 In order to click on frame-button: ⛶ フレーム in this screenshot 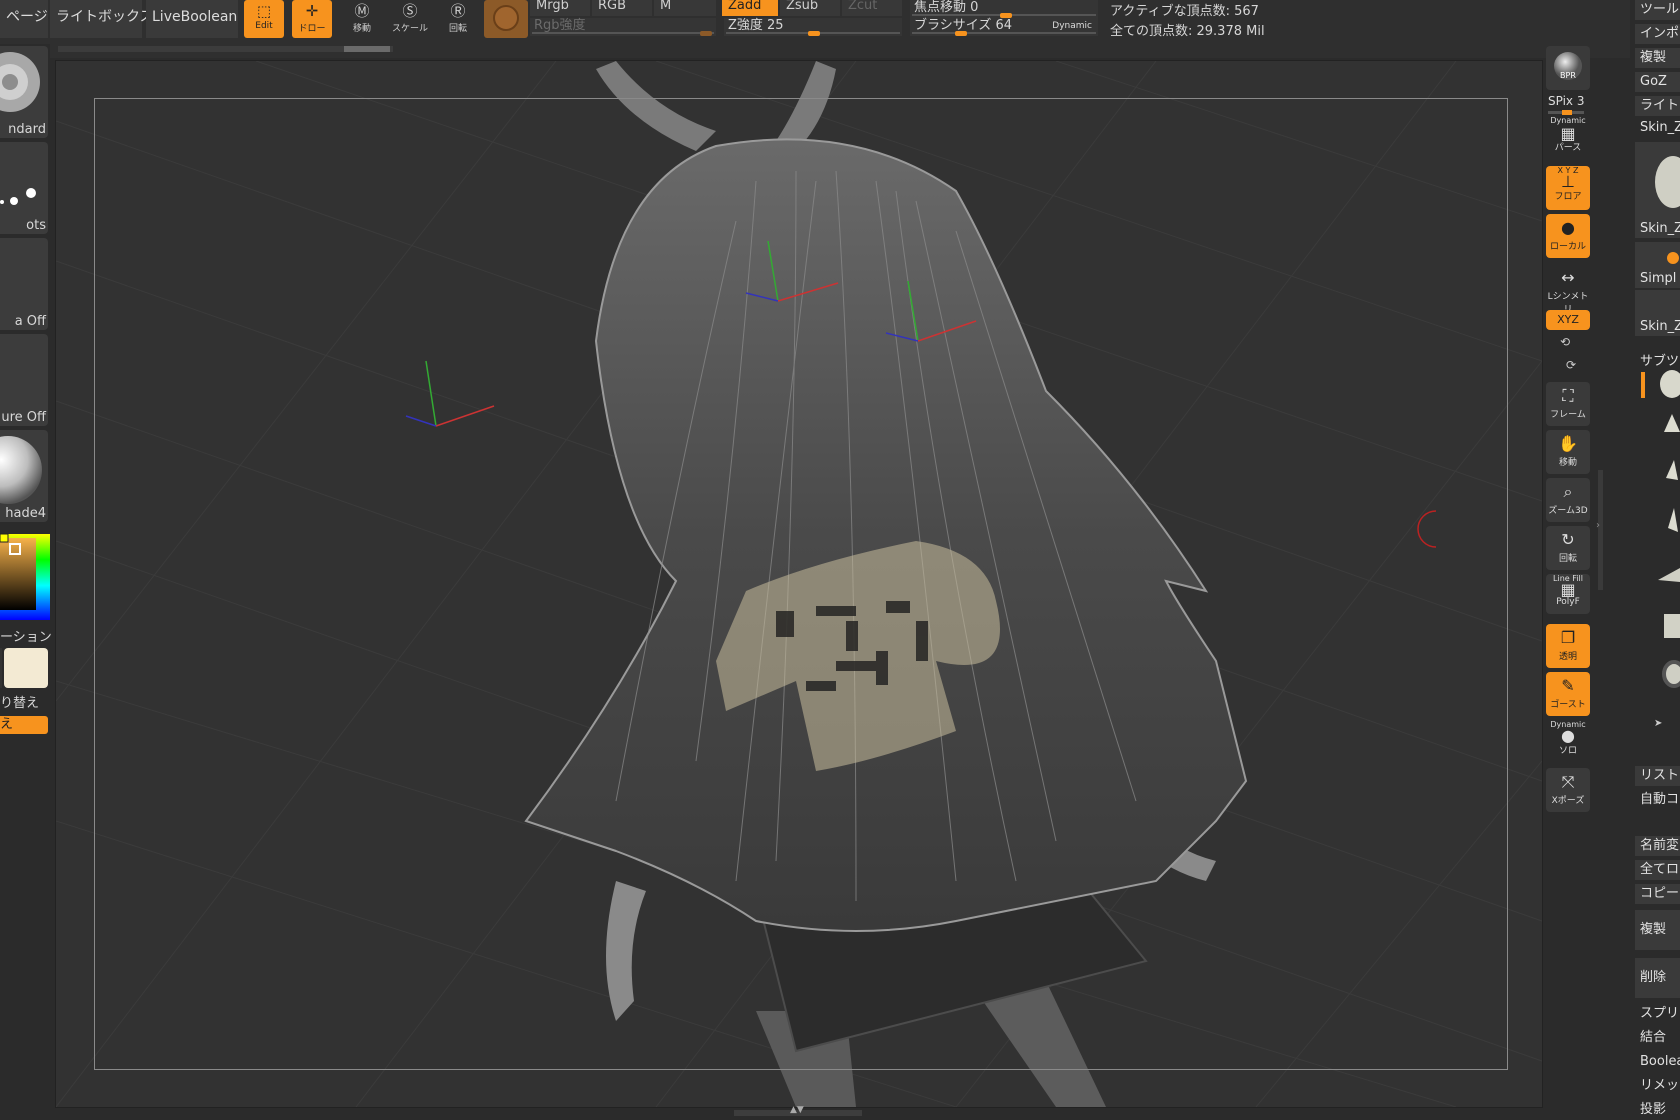, I will do `click(1568, 404)`.